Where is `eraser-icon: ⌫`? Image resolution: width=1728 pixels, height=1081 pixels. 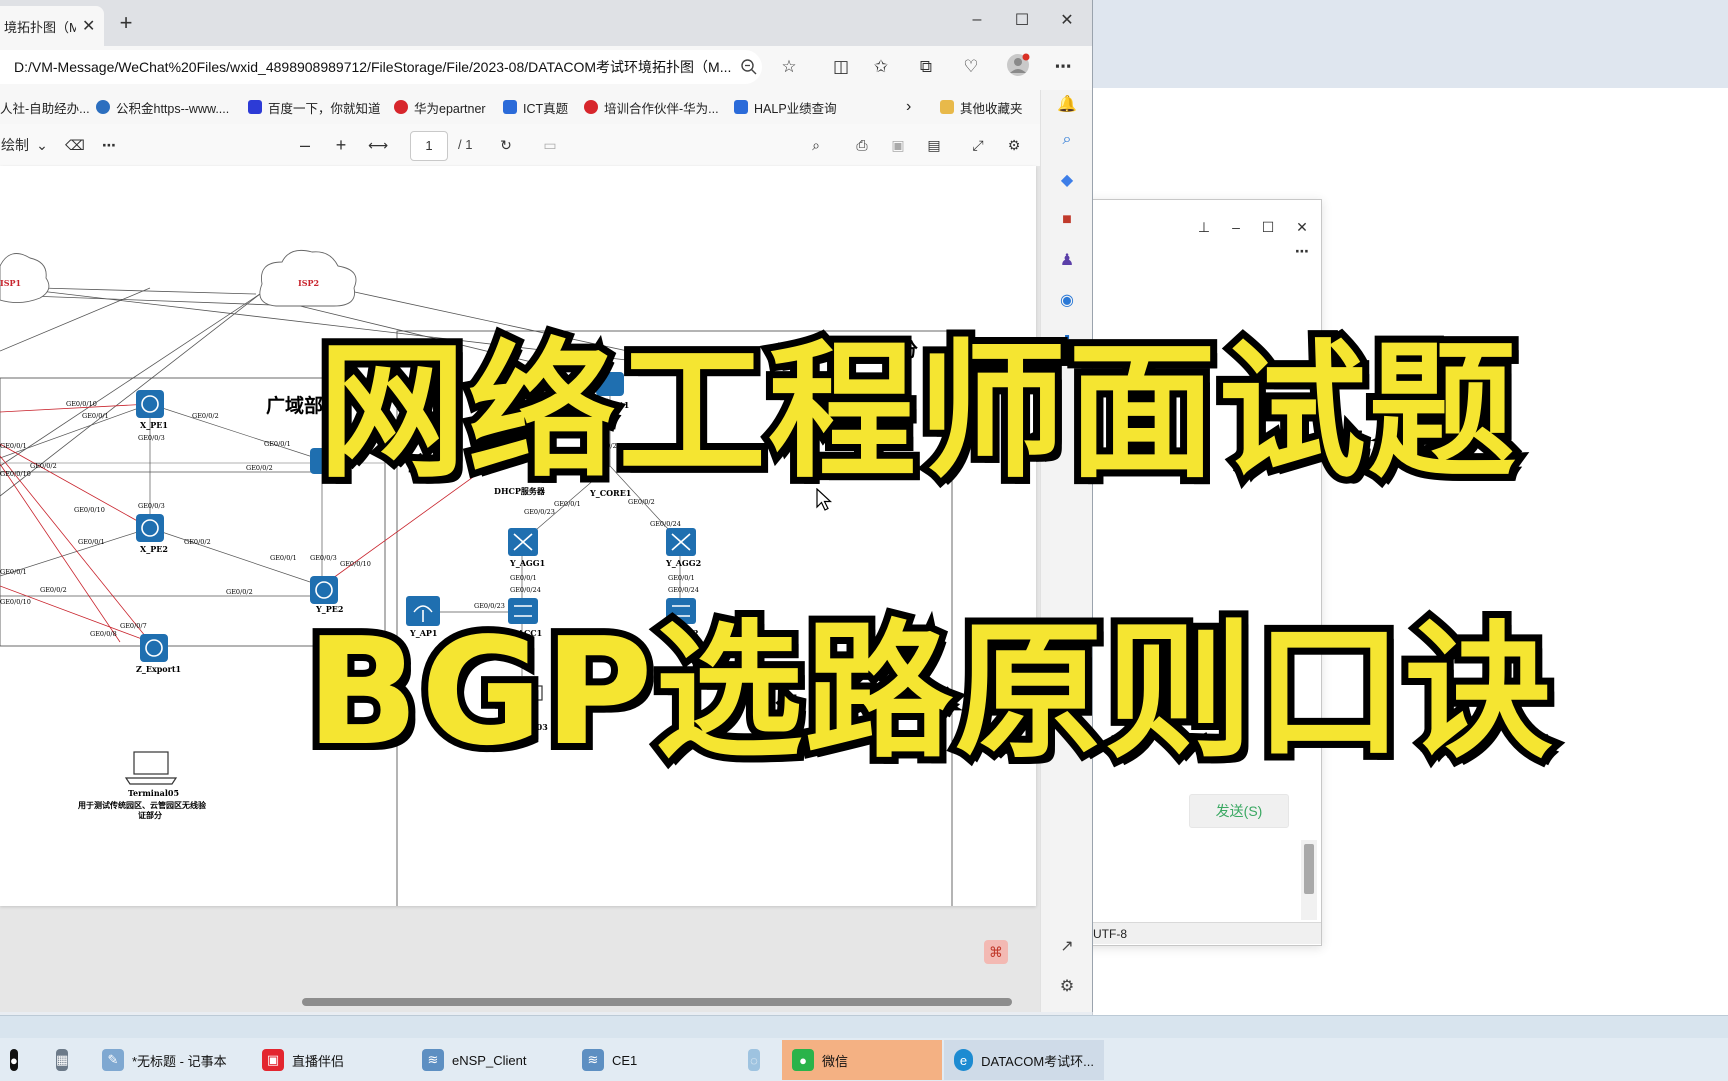 eraser-icon: ⌫ is located at coordinates (75, 145).